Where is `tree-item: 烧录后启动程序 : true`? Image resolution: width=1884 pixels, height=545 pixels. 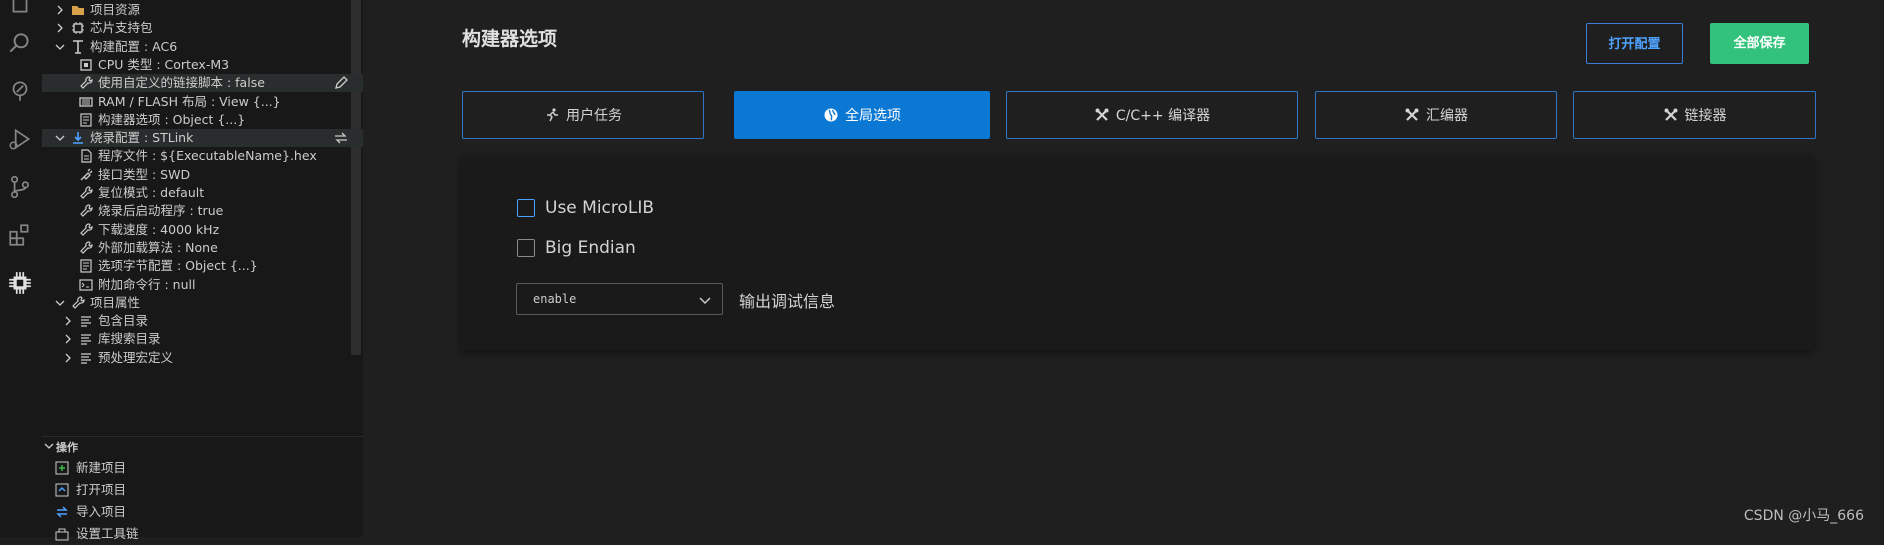
tree-item: 烧录后启动程序 : true is located at coordinates (202, 211).